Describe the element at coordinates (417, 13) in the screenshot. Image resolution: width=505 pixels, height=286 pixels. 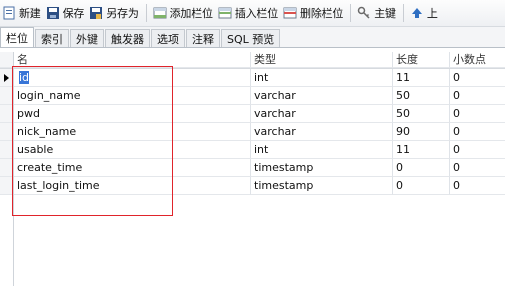
I see `arrow-up-icon` at that location.